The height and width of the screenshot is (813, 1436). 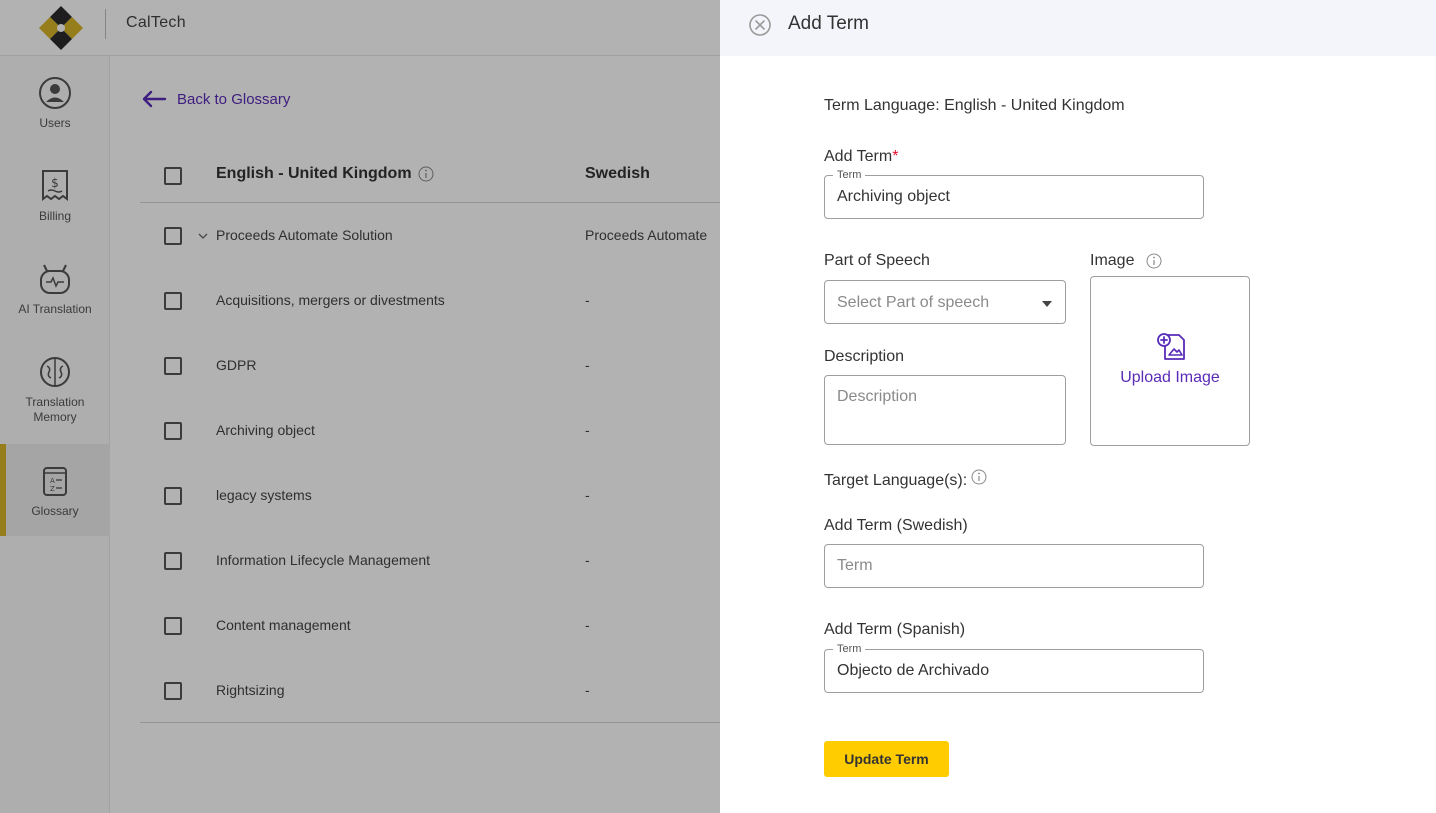 I want to click on swedish-term-input, so click(x=1014, y=566).